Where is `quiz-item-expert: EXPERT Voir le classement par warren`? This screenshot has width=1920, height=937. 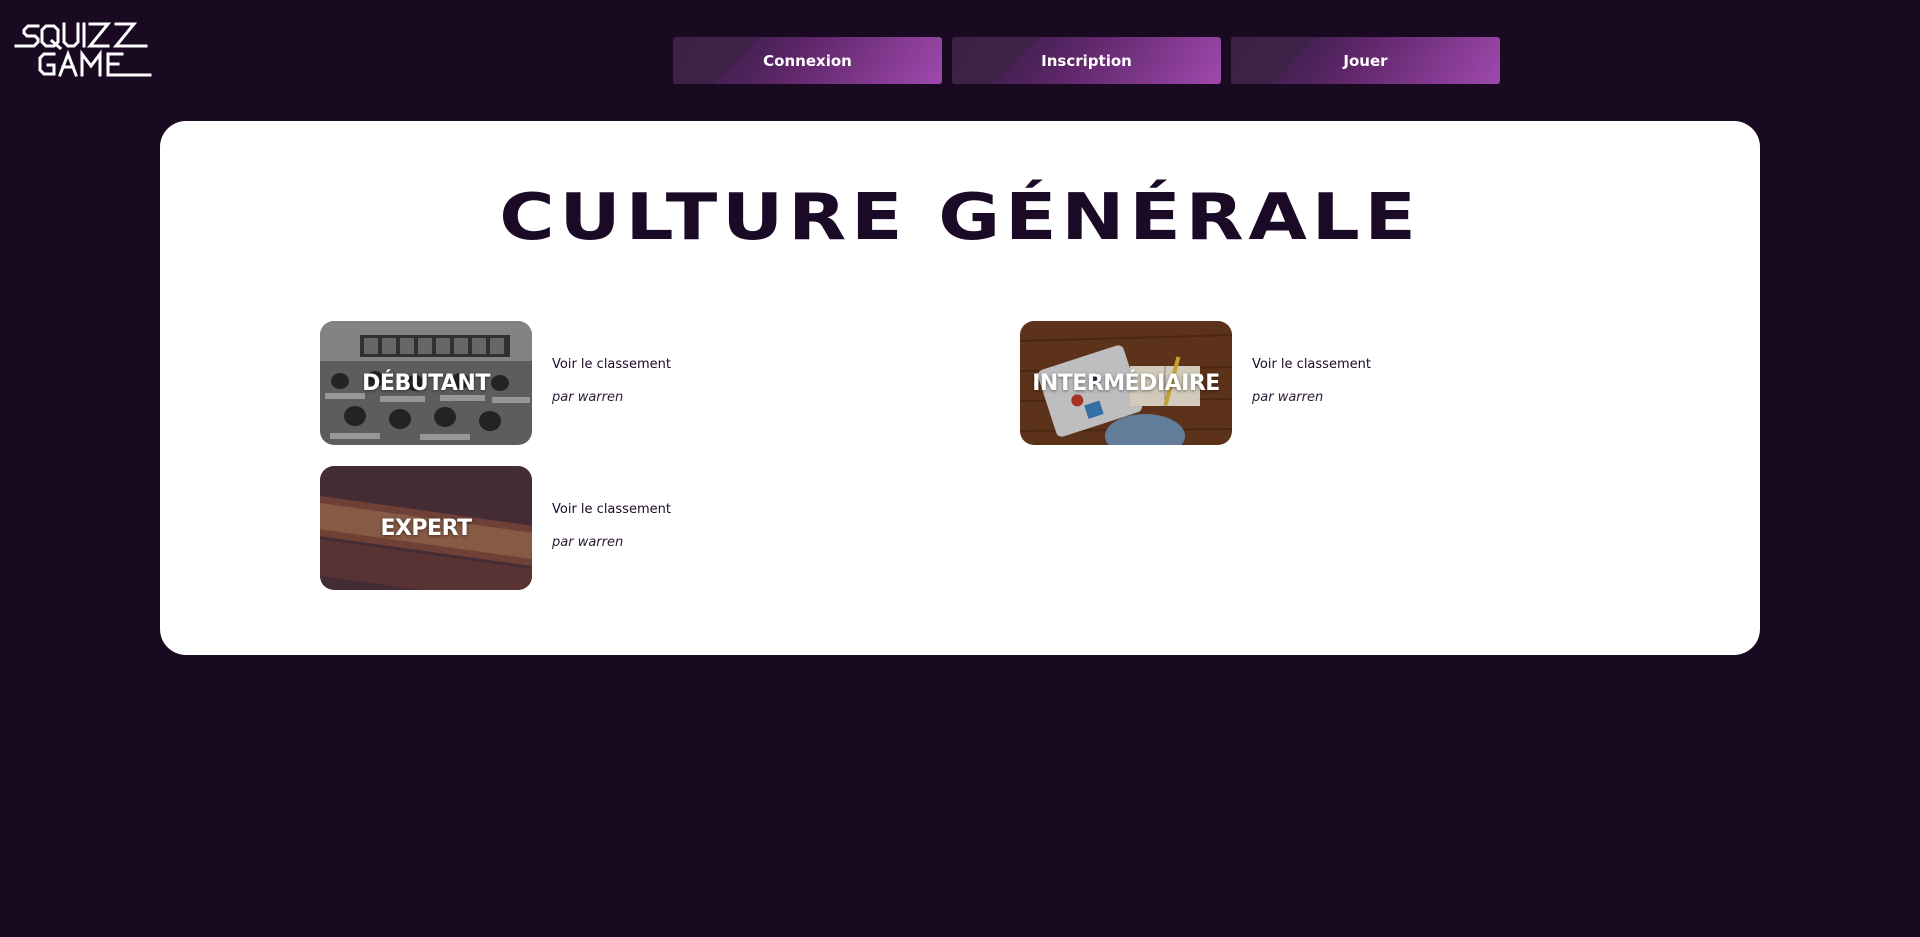 quiz-item-expert: EXPERT Voir le classement par warren is located at coordinates (495, 528).